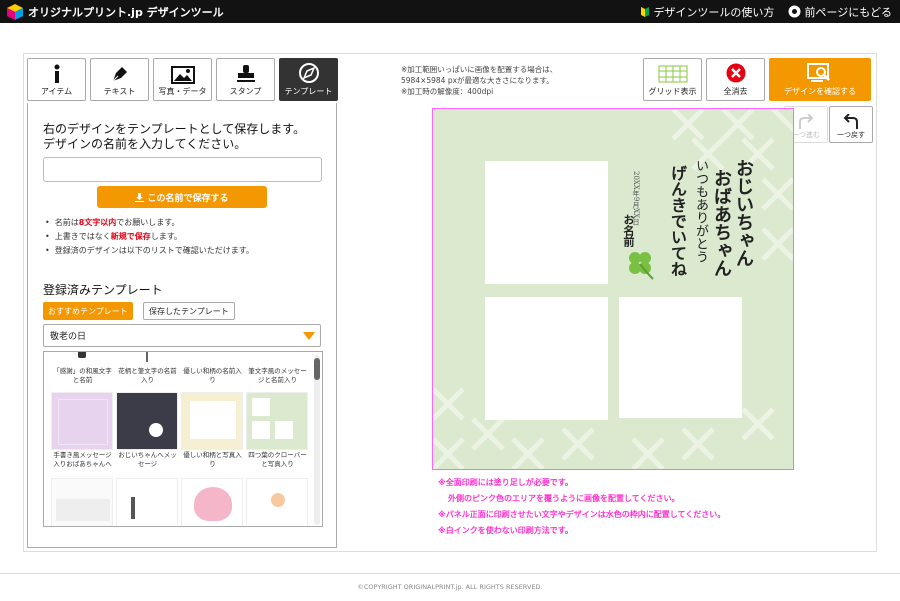 The height and width of the screenshot is (601, 900). I want to click on template-icon, so click(308, 73).